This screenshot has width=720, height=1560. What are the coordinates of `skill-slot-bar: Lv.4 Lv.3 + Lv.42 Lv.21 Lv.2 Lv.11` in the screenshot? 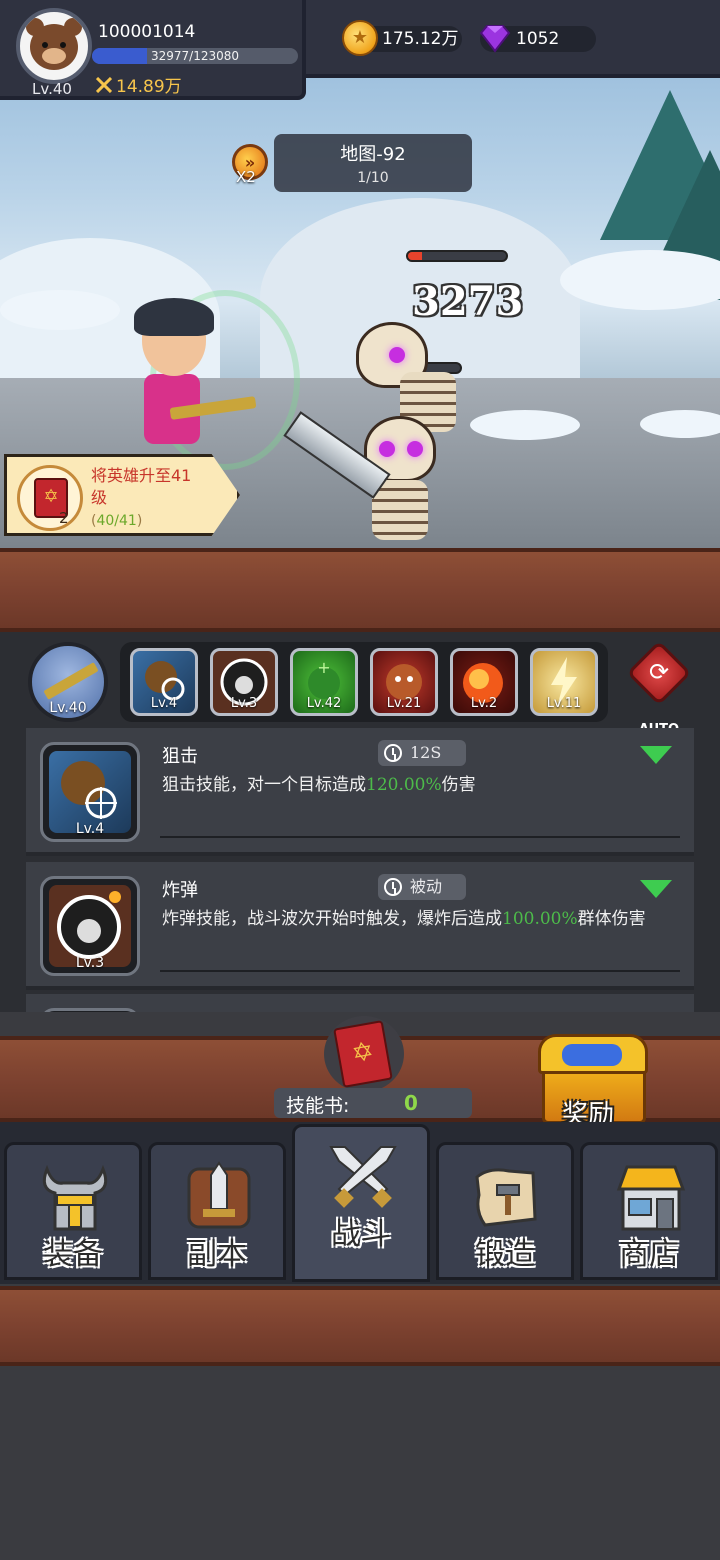 It's located at (364, 682).